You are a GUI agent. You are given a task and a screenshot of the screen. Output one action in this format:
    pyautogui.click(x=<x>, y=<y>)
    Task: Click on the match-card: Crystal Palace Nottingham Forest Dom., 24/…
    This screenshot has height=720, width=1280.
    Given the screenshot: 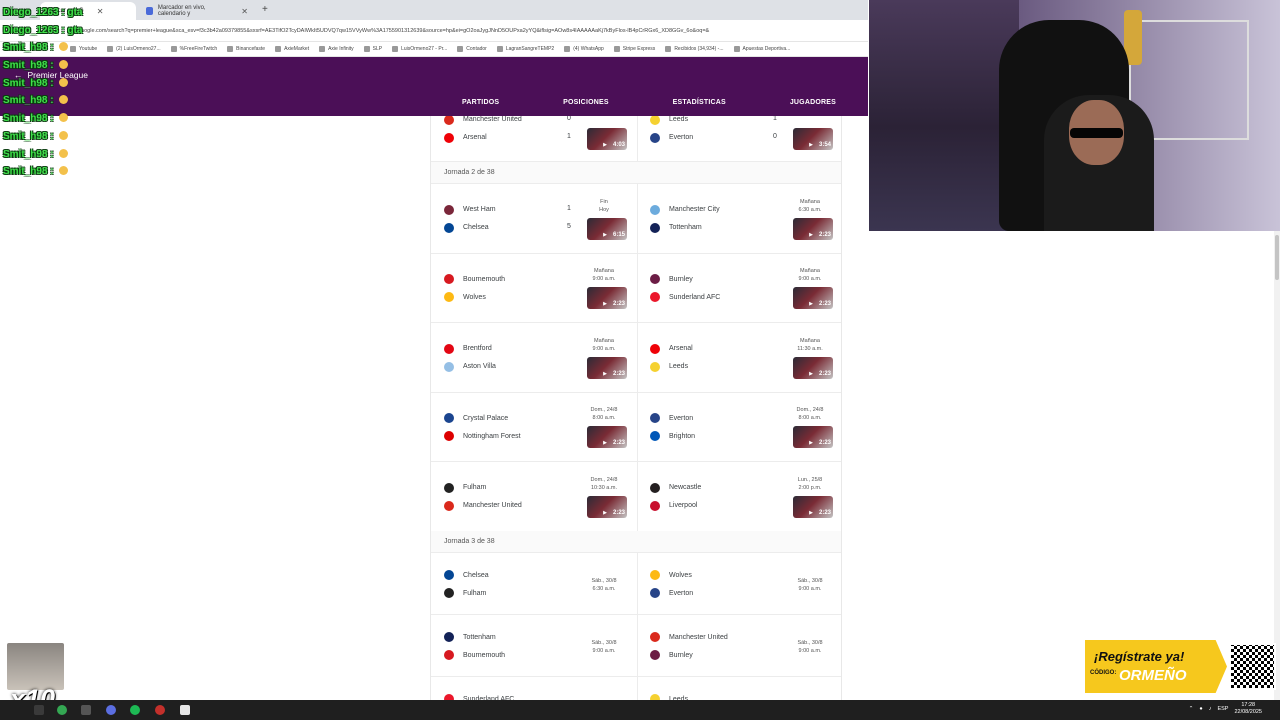 What is the action you would take?
    pyautogui.click(x=534, y=427)
    